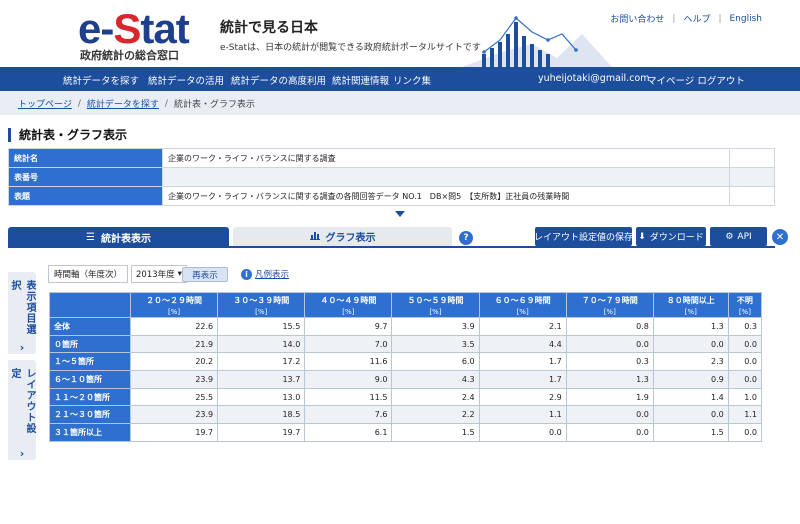  Describe the element at coordinates (123, 103) in the screenshot. I see `breadcrumb-search-data: 統計データを探す` at that location.